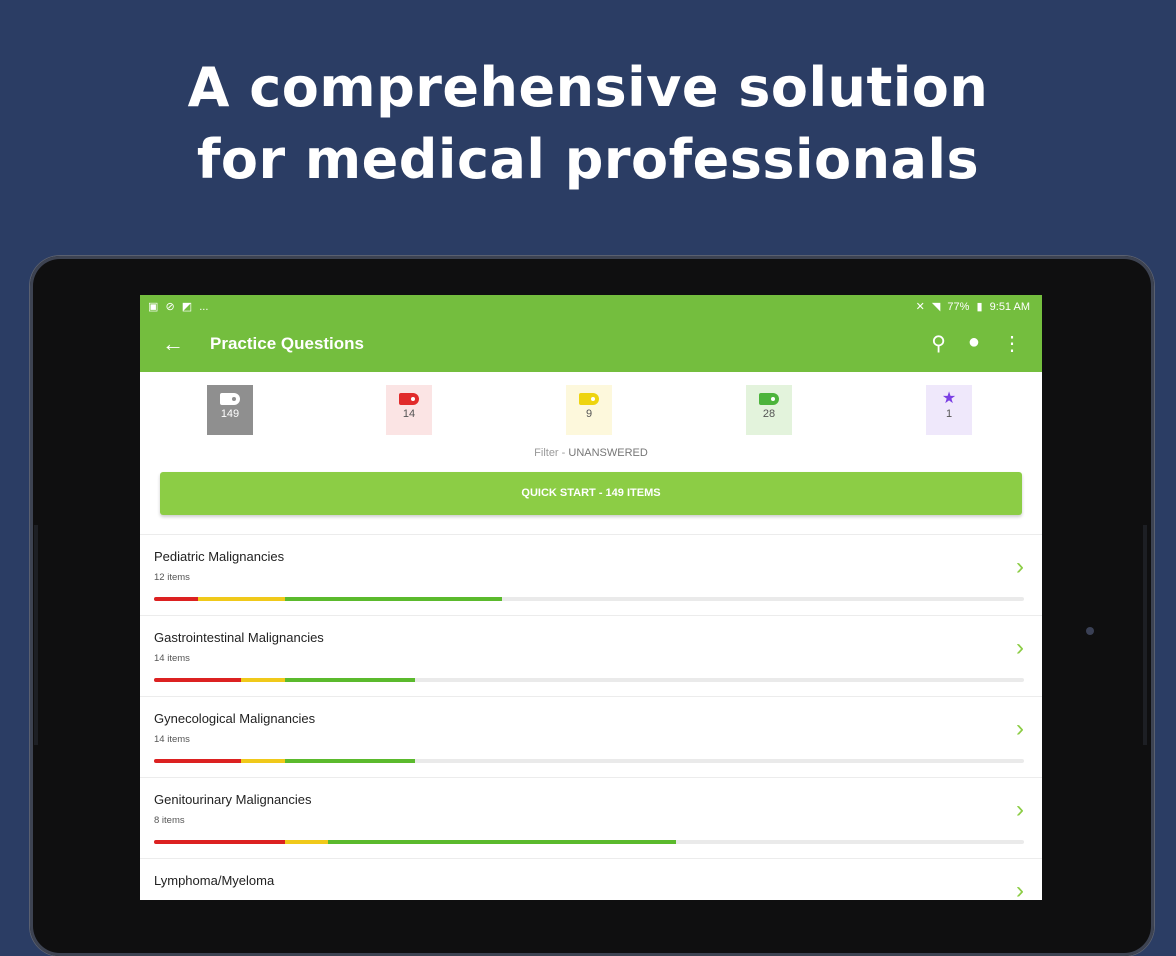 This screenshot has width=1176, height=956. I want to click on clock: 9:51 AM, so click(1009, 306).